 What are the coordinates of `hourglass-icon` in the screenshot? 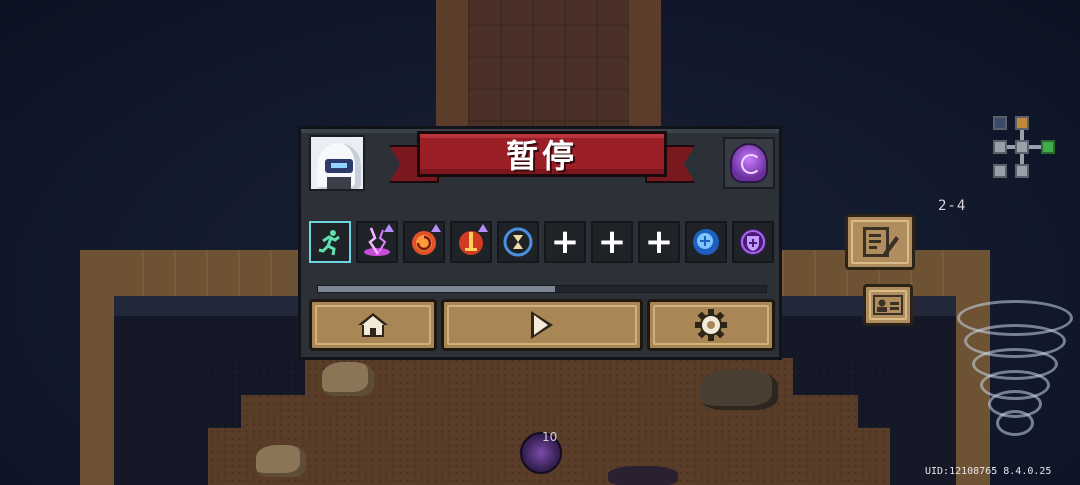 It's located at (518, 242).